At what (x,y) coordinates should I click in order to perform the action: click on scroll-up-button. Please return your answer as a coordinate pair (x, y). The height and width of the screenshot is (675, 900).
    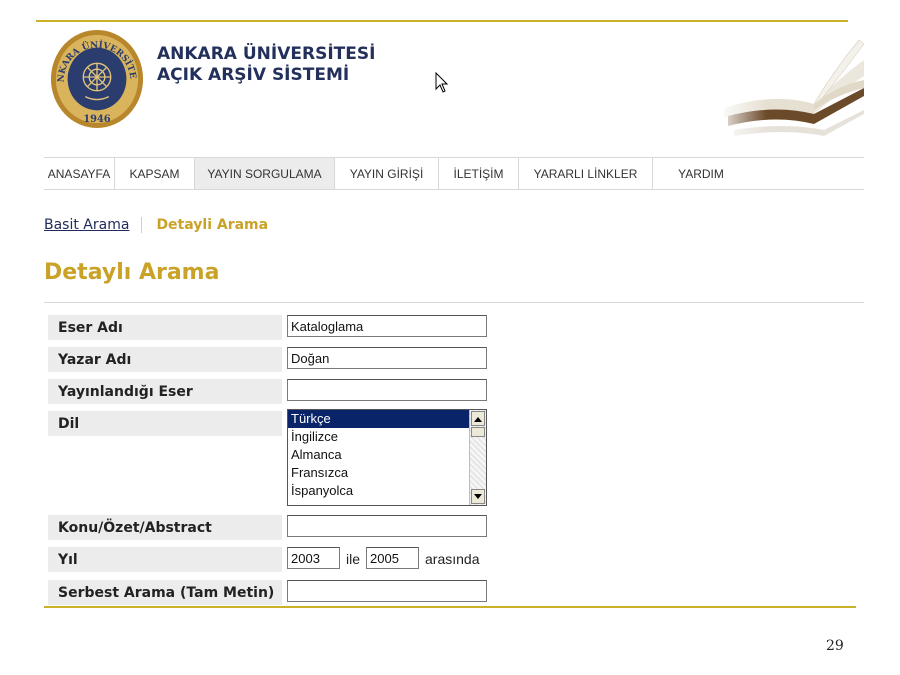
    Looking at the image, I should click on (478, 418).